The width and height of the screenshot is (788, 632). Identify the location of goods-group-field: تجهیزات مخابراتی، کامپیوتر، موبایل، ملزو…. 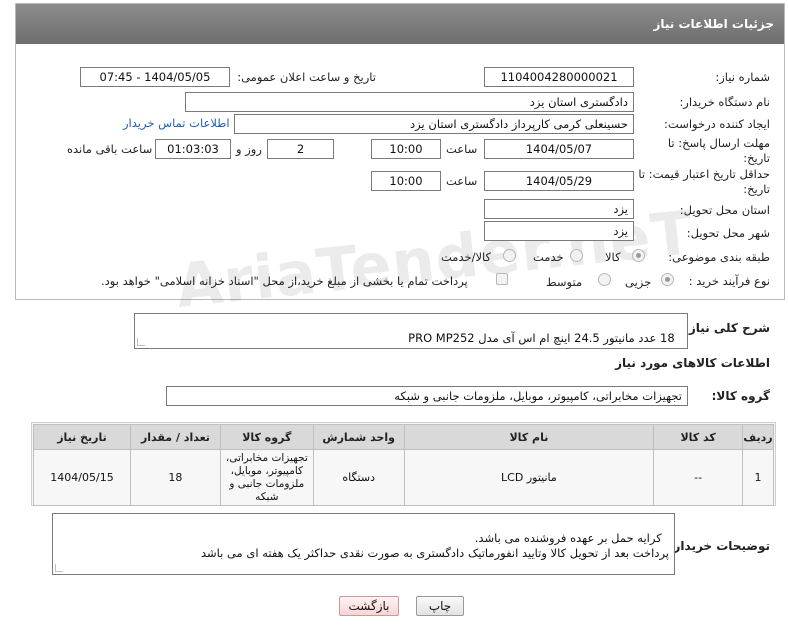
(427, 396).